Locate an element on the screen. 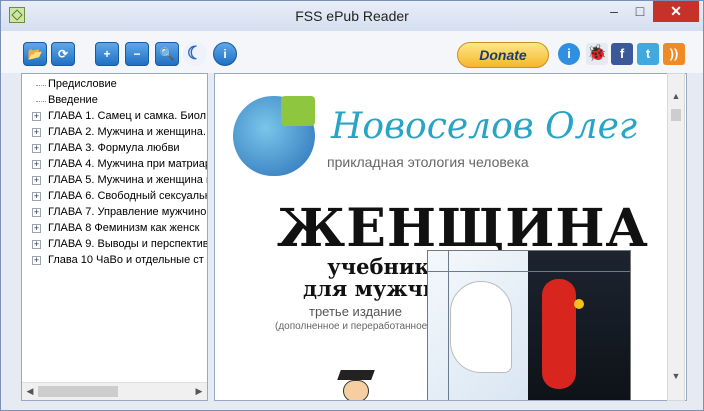 The width and height of the screenshot is (704, 411). apple-icon is located at coordinates (579, 304).